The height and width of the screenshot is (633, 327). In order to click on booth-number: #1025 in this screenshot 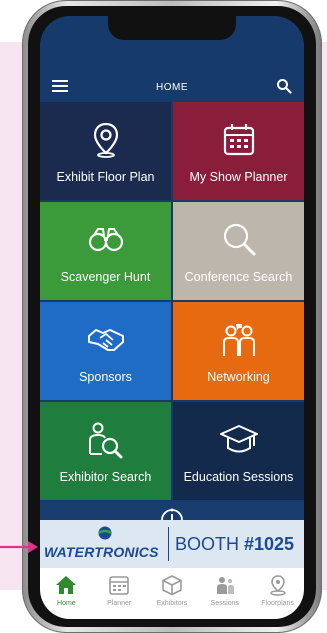, I will do `click(269, 543)`.